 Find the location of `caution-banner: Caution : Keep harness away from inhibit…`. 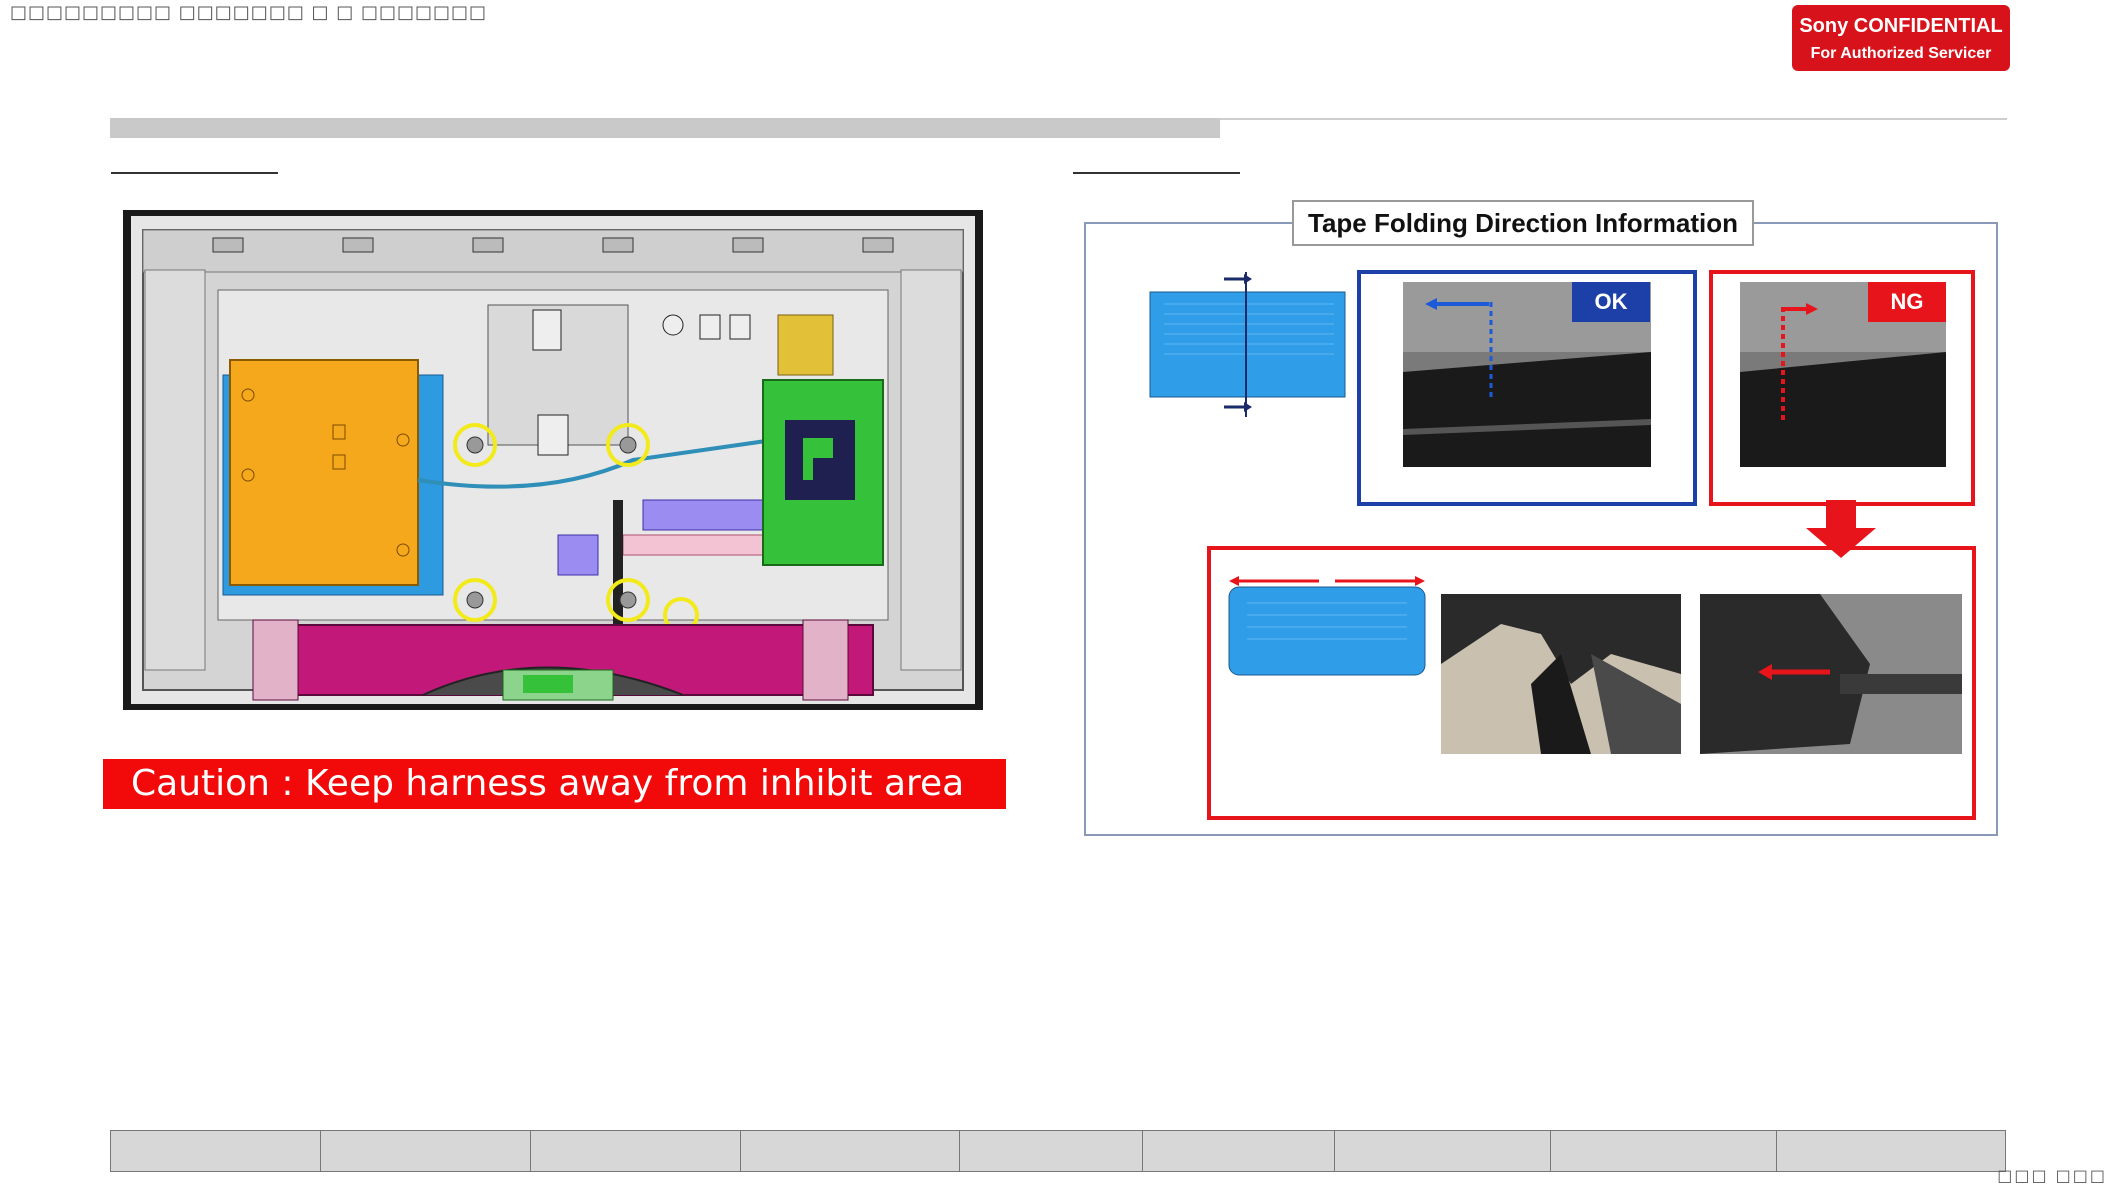

caution-banner: Caution : Keep harness away from inhibit… is located at coordinates (554, 784).